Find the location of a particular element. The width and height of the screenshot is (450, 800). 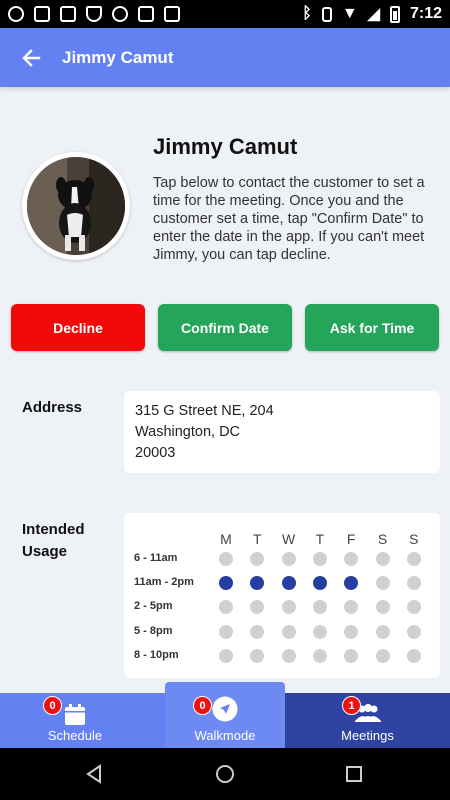

bluetooth-icon: ᛒ is located at coordinates (307, 13).